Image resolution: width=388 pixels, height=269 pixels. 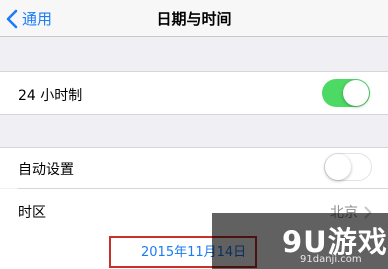 I want to click on auto-set-toggle, so click(x=348, y=167).